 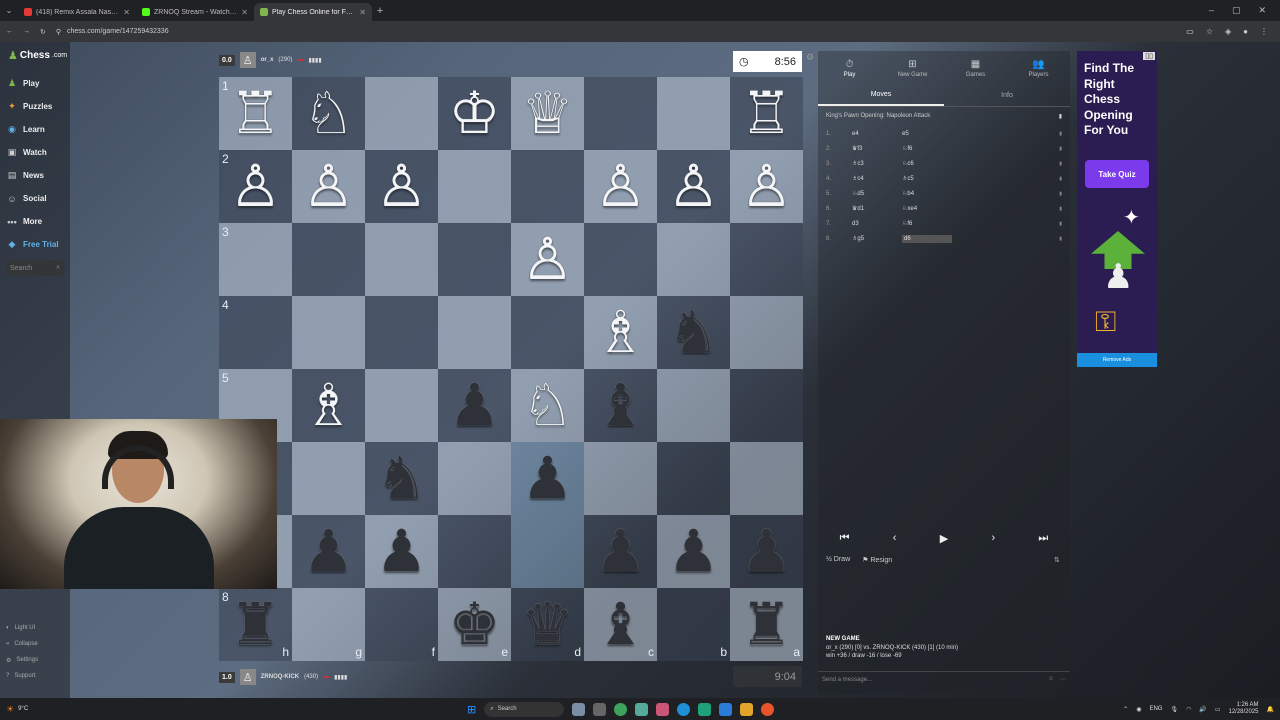 What do you see at coordinates (313, 12) in the screenshot?
I see `browser-tab: Play Chess Online for FREE - 2✕` at bounding box center [313, 12].